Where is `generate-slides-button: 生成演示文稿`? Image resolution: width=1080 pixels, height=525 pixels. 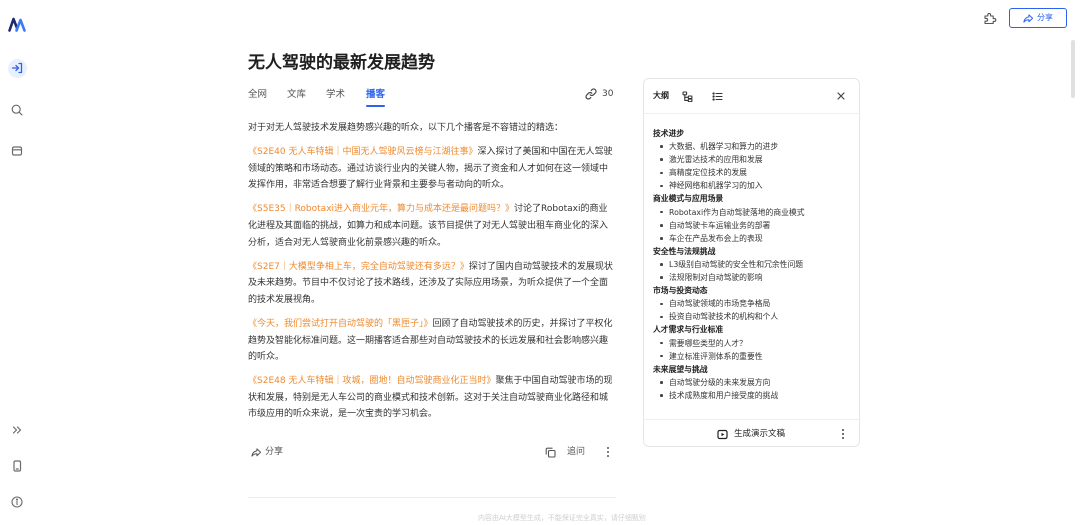
generate-slides-button: 生成演示文稿 is located at coordinates (751, 434).